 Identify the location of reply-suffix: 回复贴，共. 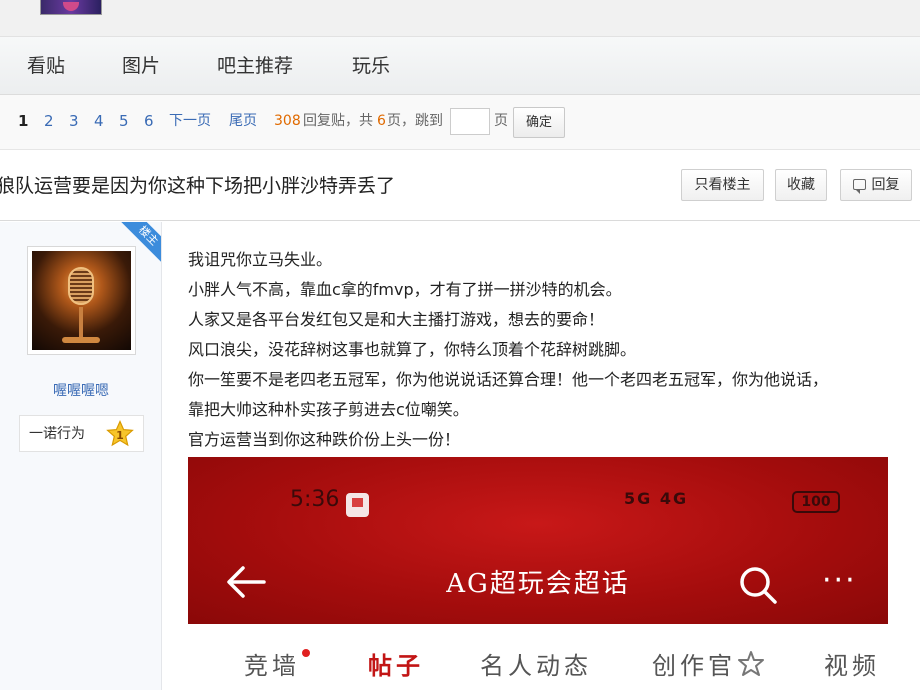
(338, 121).